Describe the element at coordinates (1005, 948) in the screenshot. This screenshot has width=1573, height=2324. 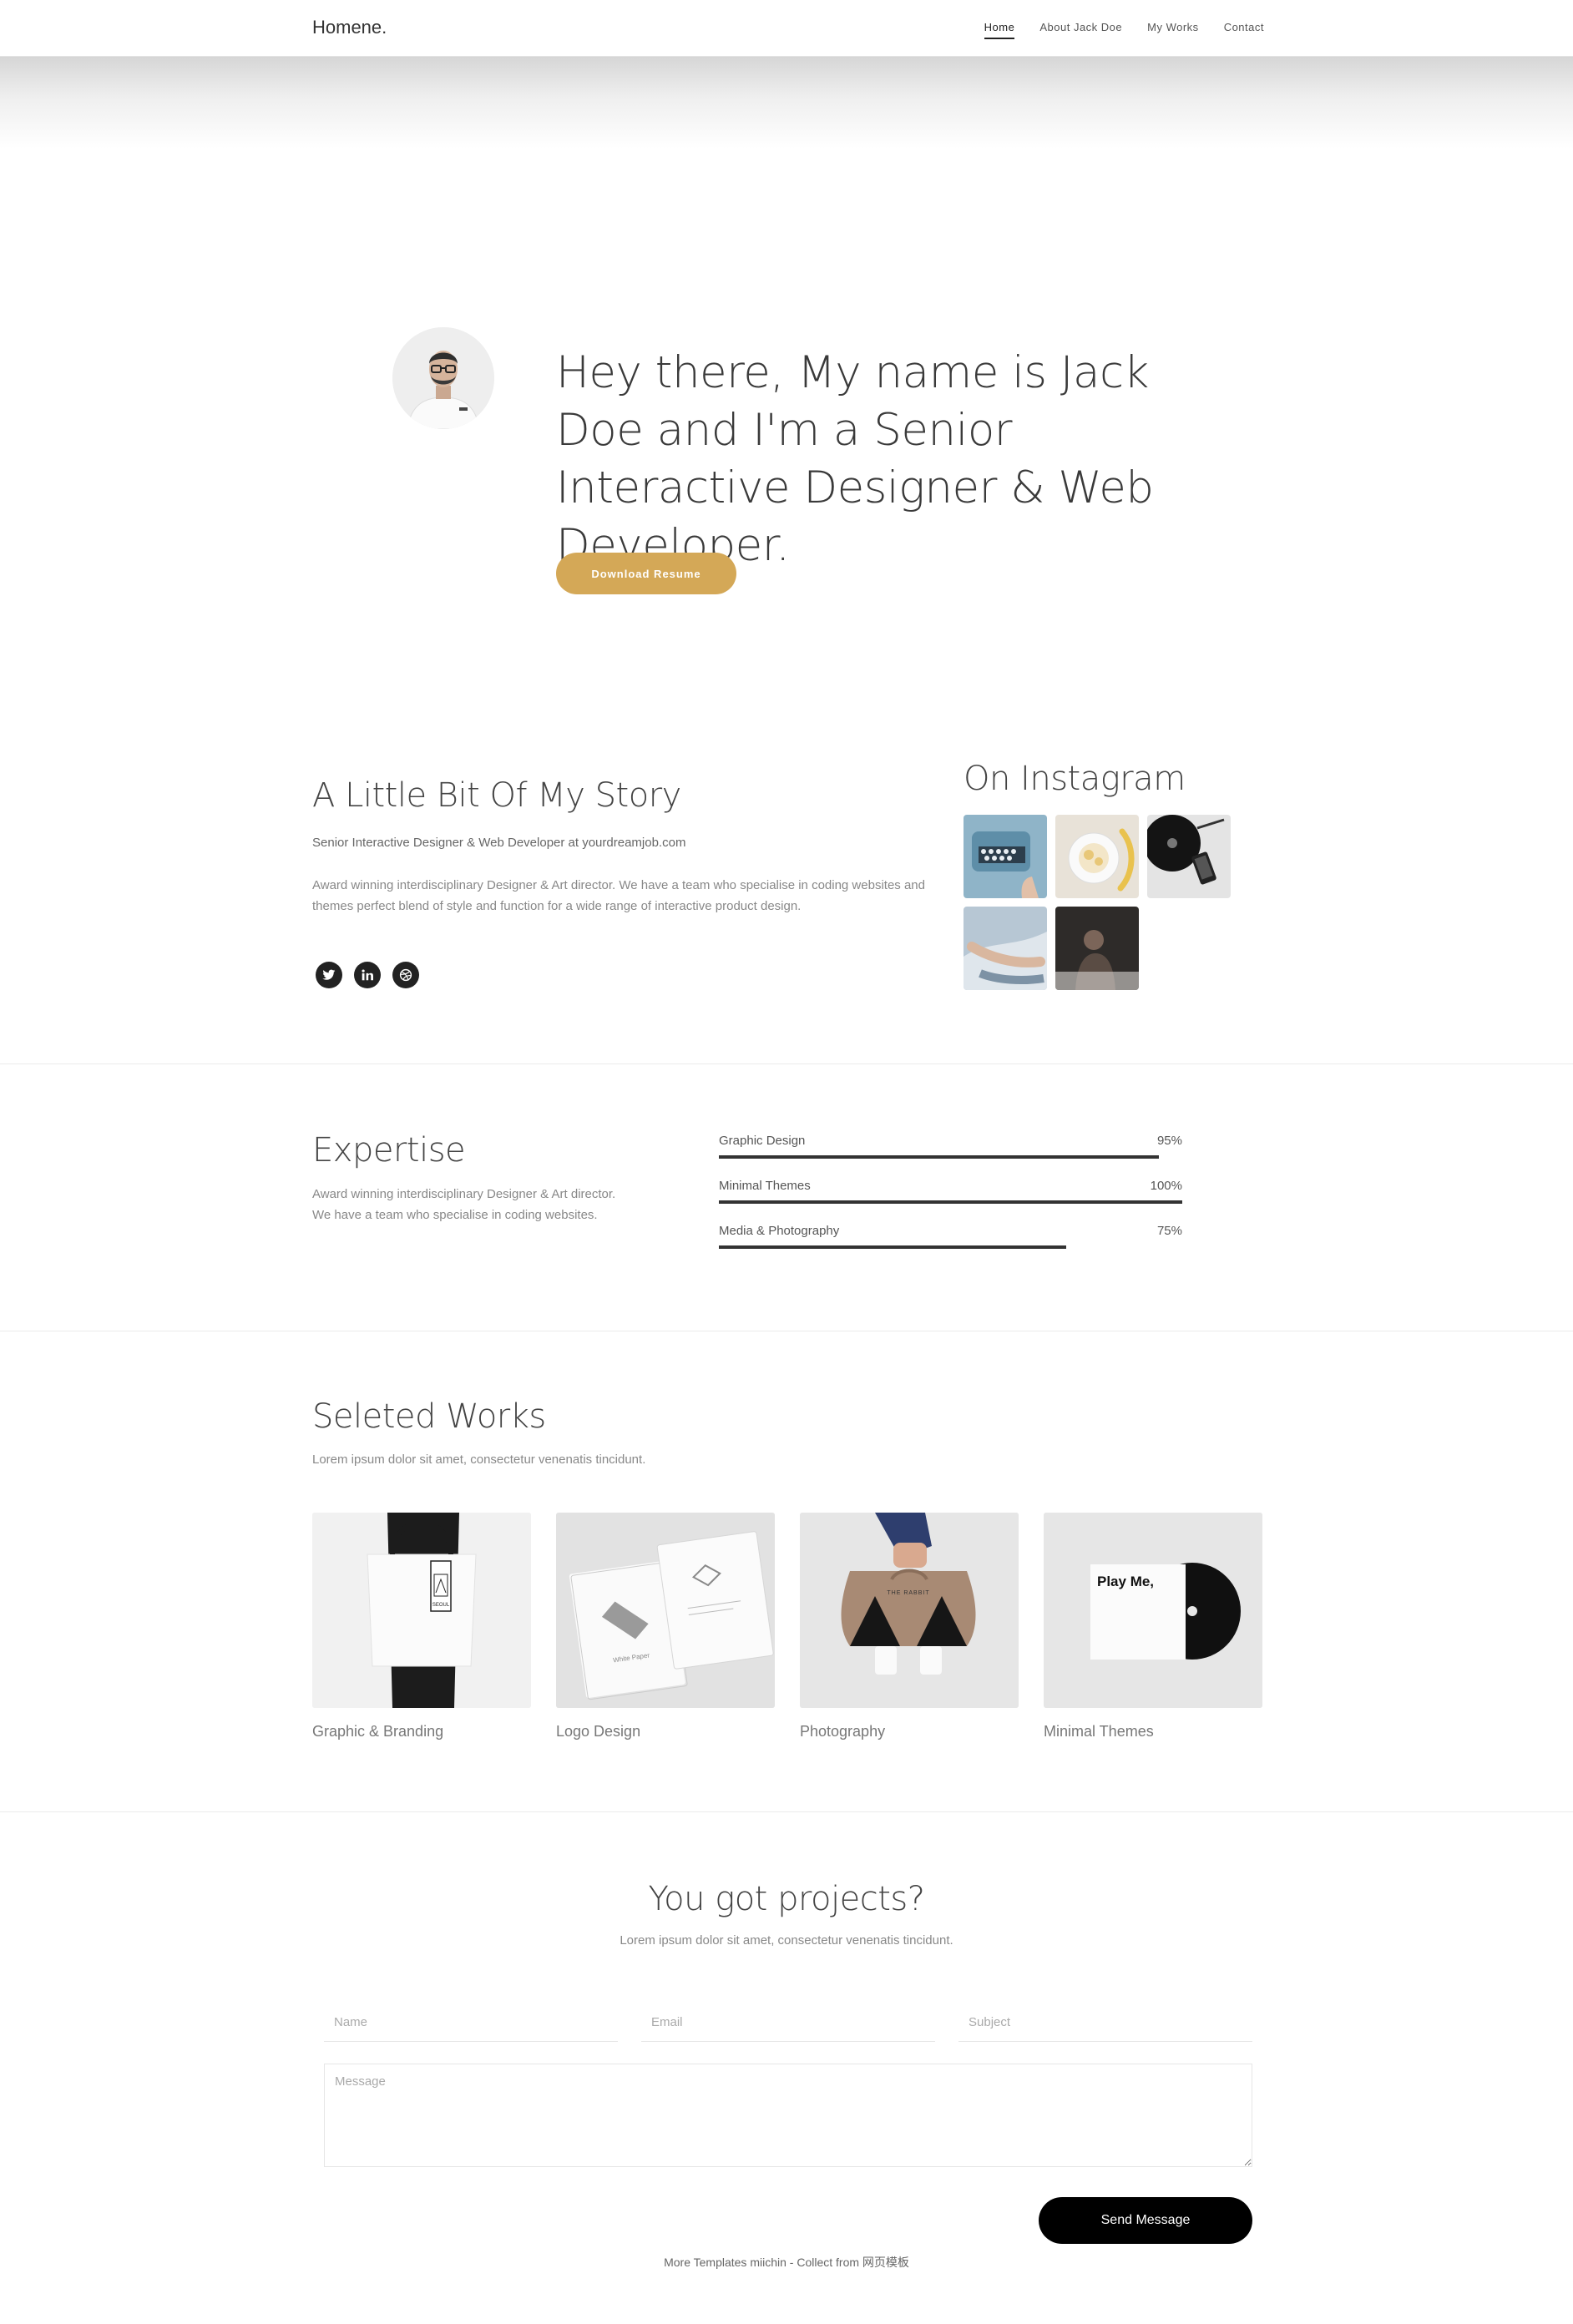
I see `instagram-photo-lying-person` at that location.